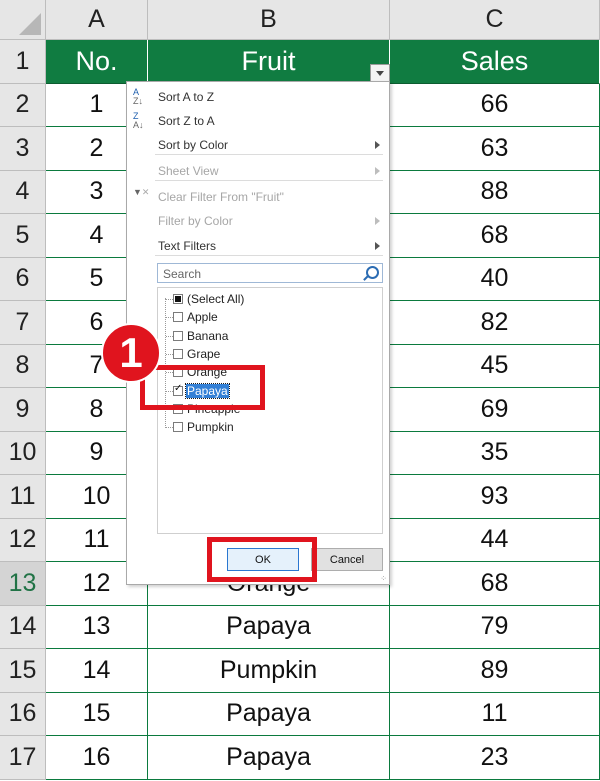 The image size is (600, 781). I want to click on fruit-filter-dropdown-button, so click(380, 73).